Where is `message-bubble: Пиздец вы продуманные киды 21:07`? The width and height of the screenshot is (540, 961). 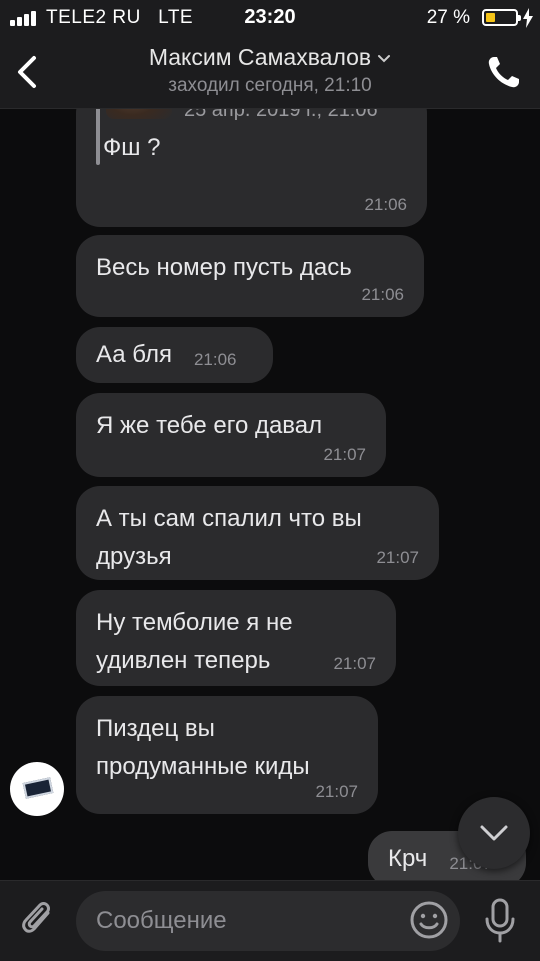 message-bubble: Пиздец вы продуманные киды 21:07 is located at coordinates (227, 755).